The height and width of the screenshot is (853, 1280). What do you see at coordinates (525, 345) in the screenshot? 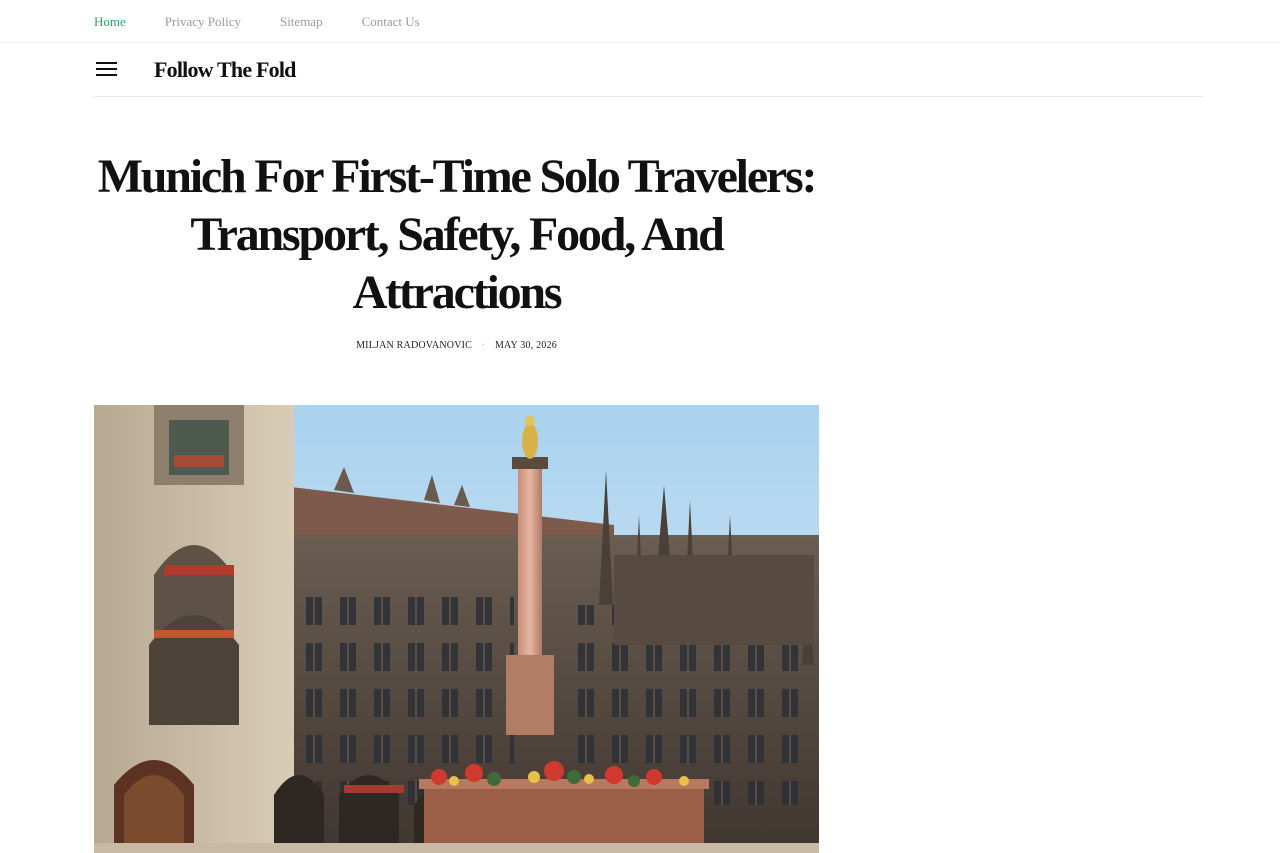
I see `article-date: MAY 30, 2026` at bounding box center [525, 345].